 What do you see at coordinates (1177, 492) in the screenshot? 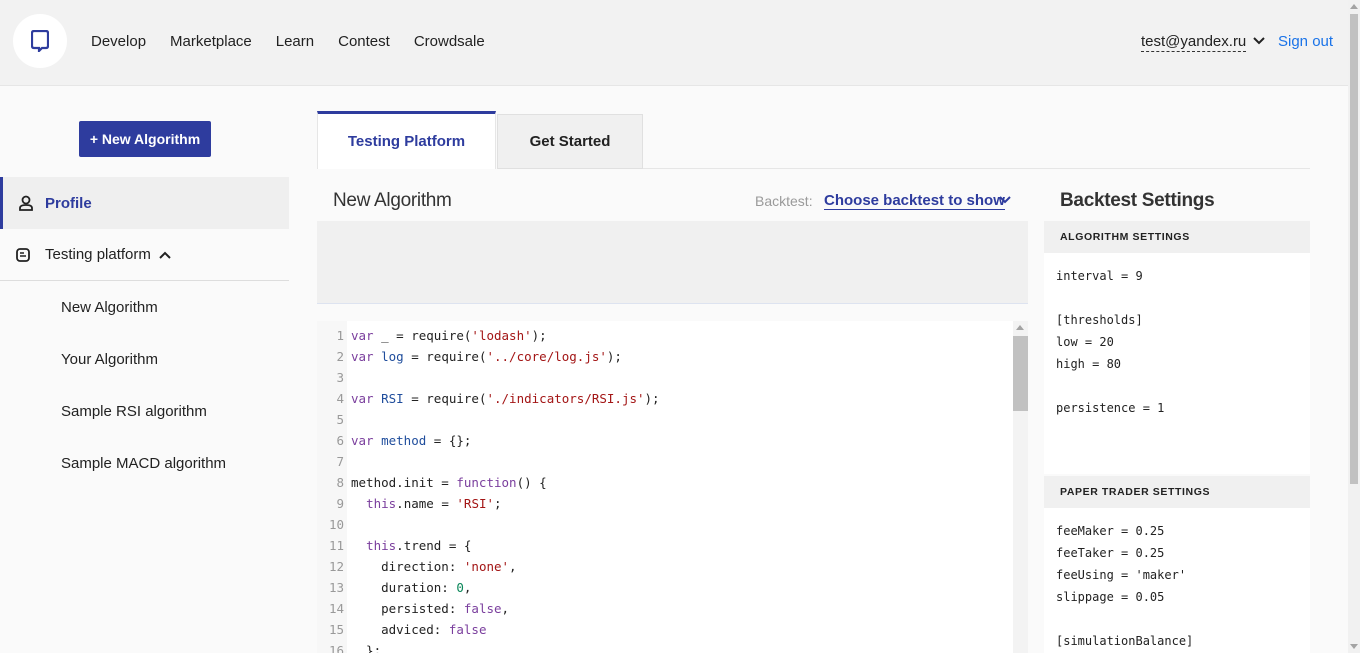
I see `paper-trader-settings-heading: PAPER TRADER SETTINGS` at bounding box center [1177, 492].